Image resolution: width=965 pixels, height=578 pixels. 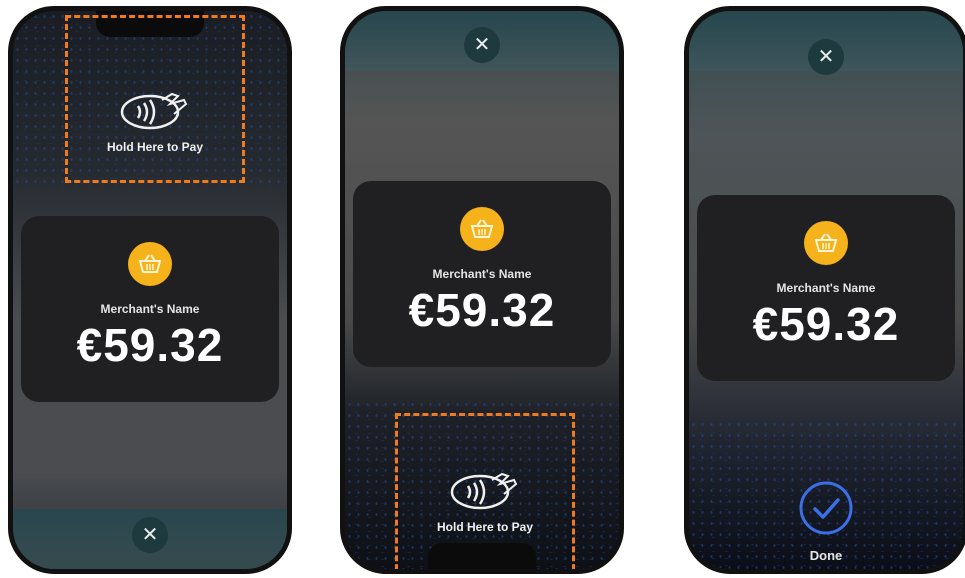 What do you see at coordinates (826, 555) in the screenshot?
I see `done-label: Done` at bounding box center [826, 555].